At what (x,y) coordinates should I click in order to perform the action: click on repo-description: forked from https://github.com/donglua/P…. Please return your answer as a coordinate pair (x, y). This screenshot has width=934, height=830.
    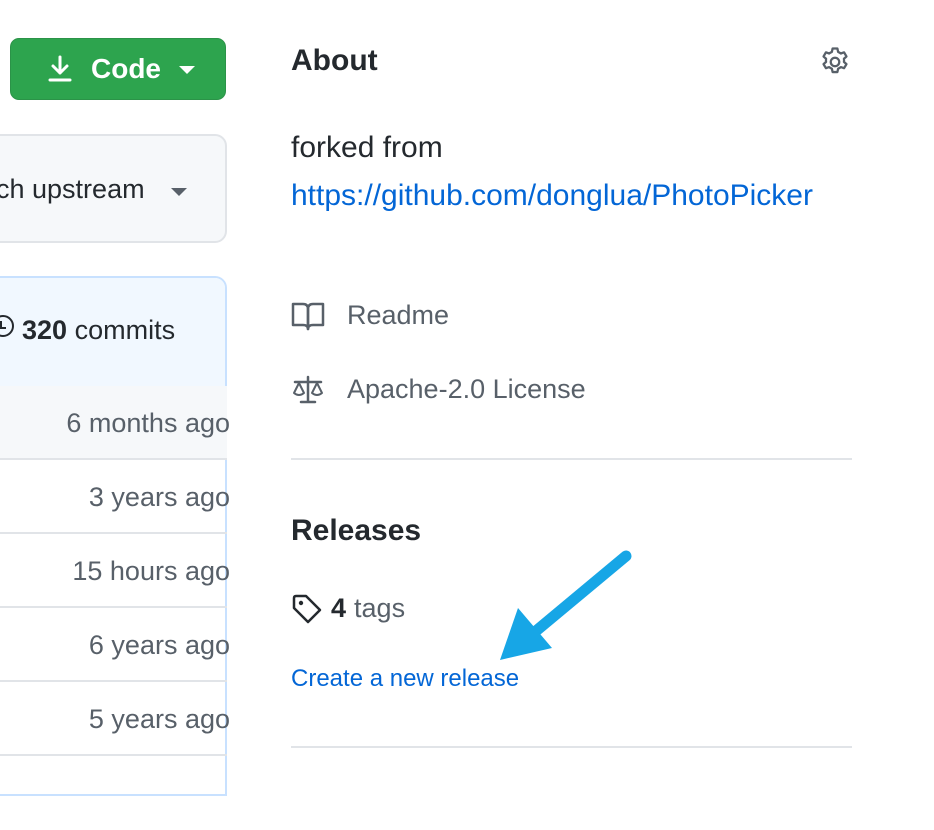
    Looking at the image, I should click on (571, 172).